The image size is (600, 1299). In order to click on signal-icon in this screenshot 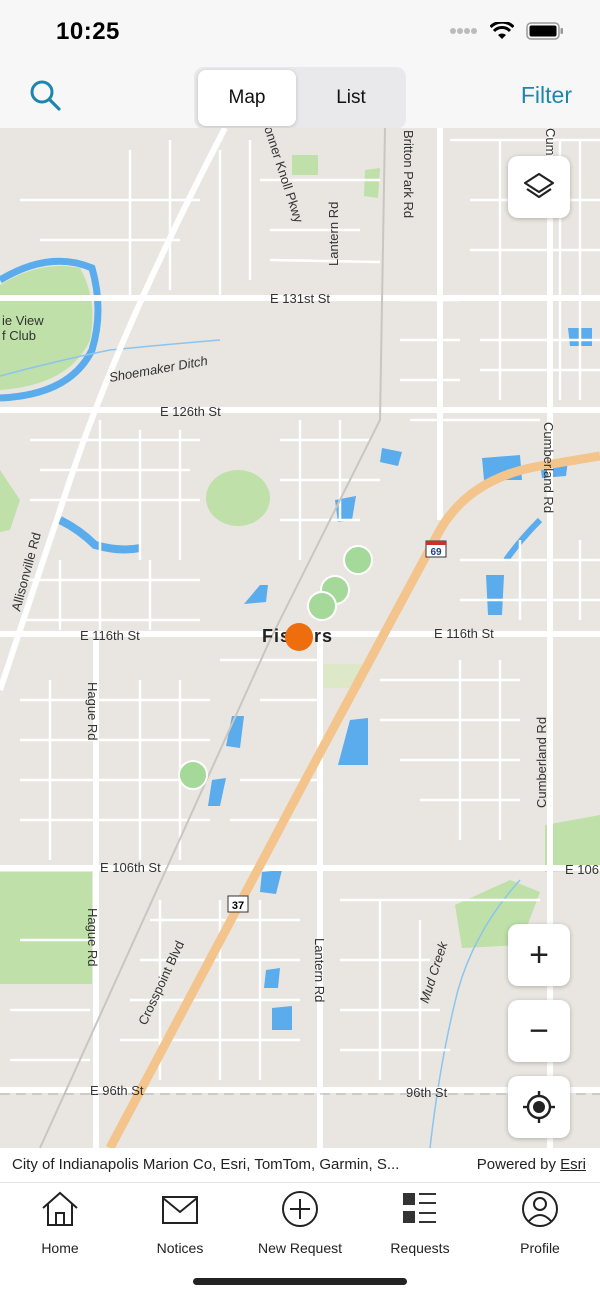, I will do `click(463, 31)`.